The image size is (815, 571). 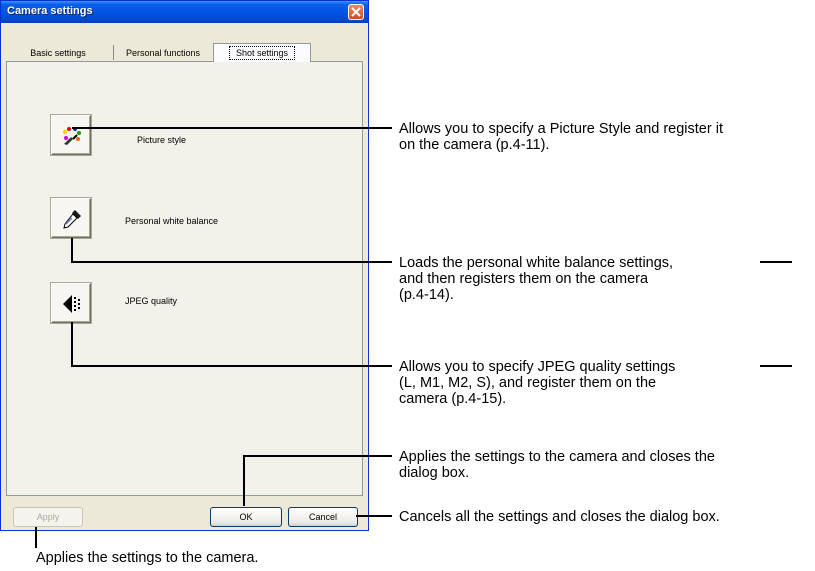 I want to click on white-balance-leader, so click(x=231, y=250).